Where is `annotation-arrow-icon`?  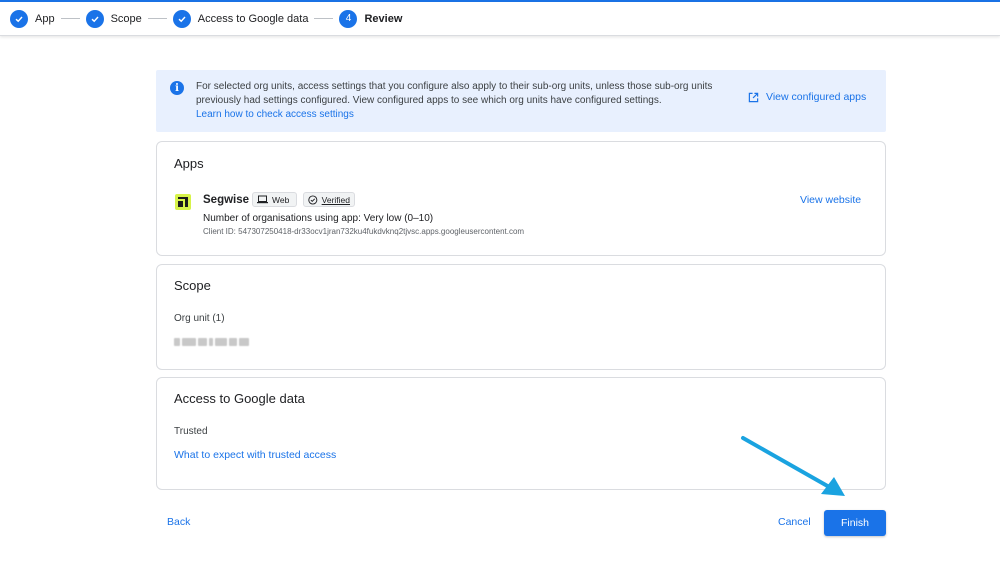
annotation-arrow-icon is located at coordinates (793, 466).